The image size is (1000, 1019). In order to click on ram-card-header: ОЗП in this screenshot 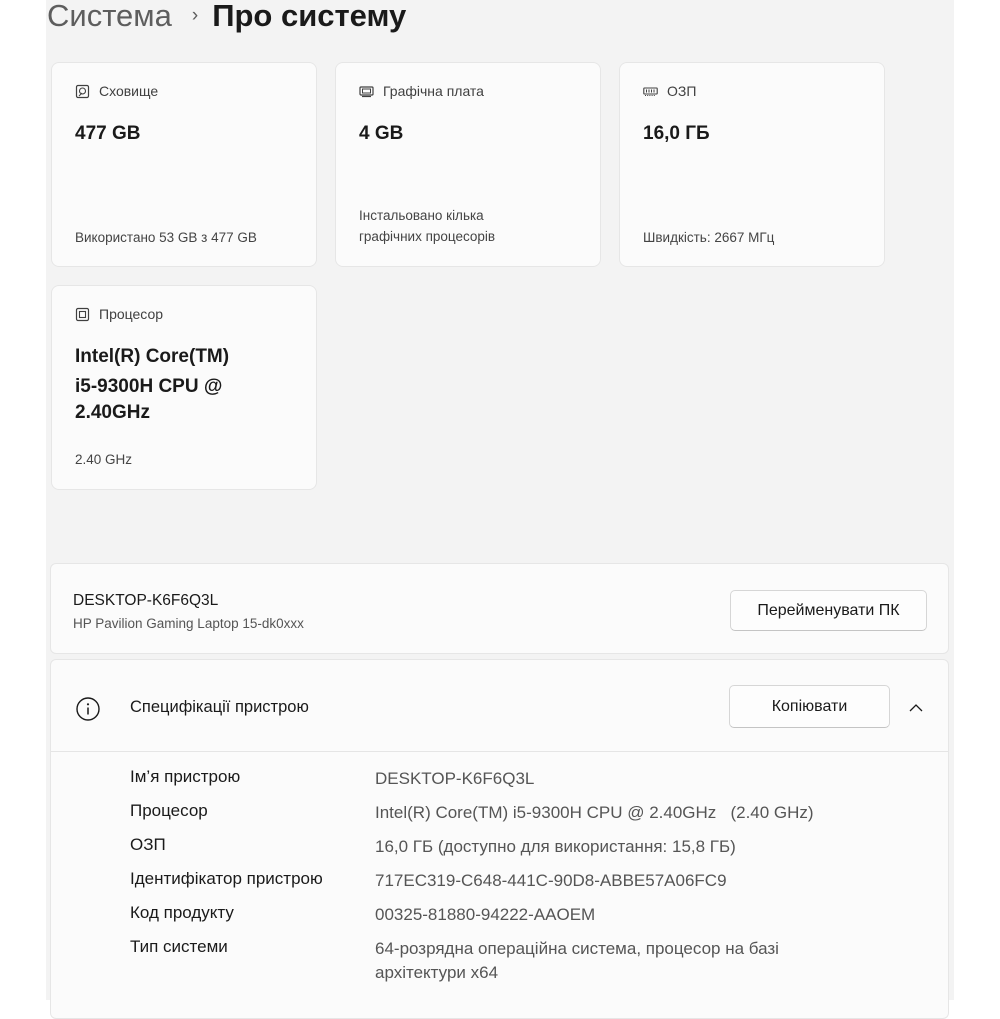, I will do `click(669, 91)`.